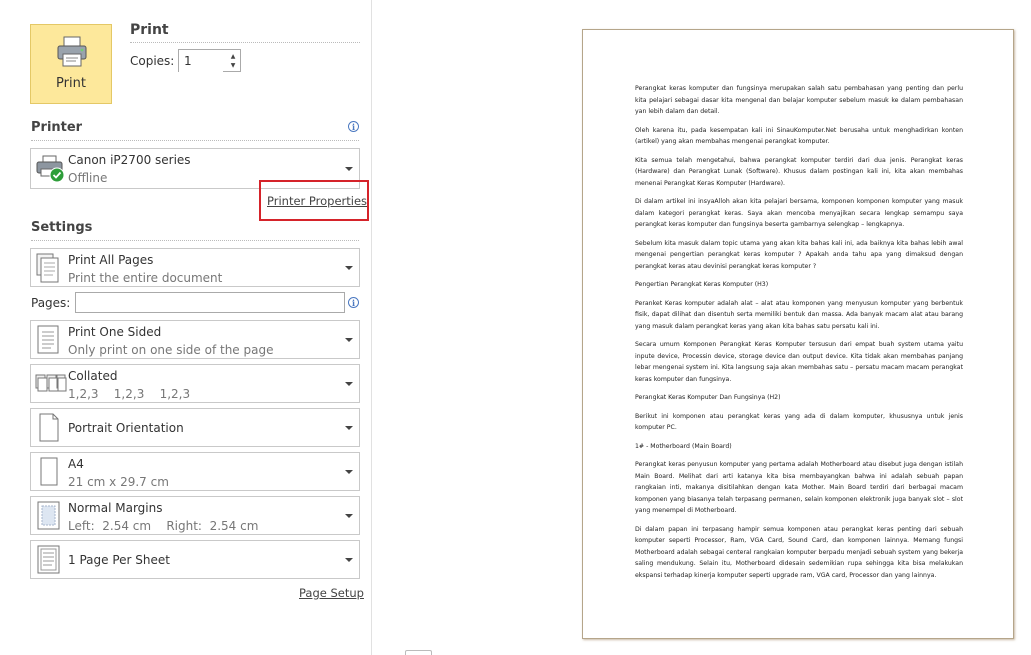  I want to click on page-navigator-edge, so click(418, 652).